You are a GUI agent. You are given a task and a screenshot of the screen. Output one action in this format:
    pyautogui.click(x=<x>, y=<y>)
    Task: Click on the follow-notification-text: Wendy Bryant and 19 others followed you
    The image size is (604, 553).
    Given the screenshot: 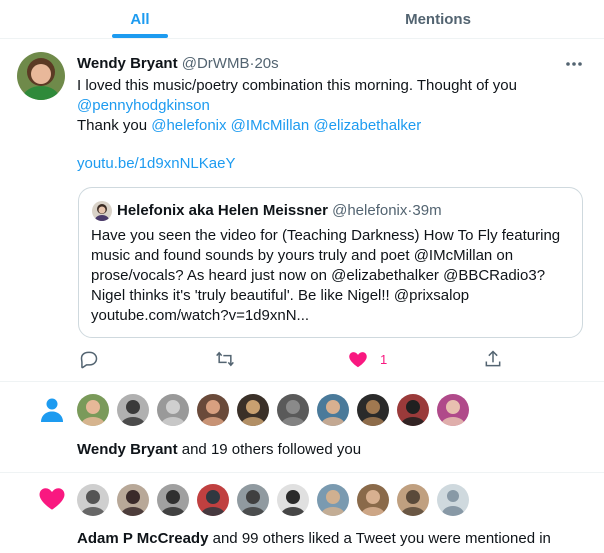 What is the action you would take?
    pyautogui.click(x=219, y=449)
    